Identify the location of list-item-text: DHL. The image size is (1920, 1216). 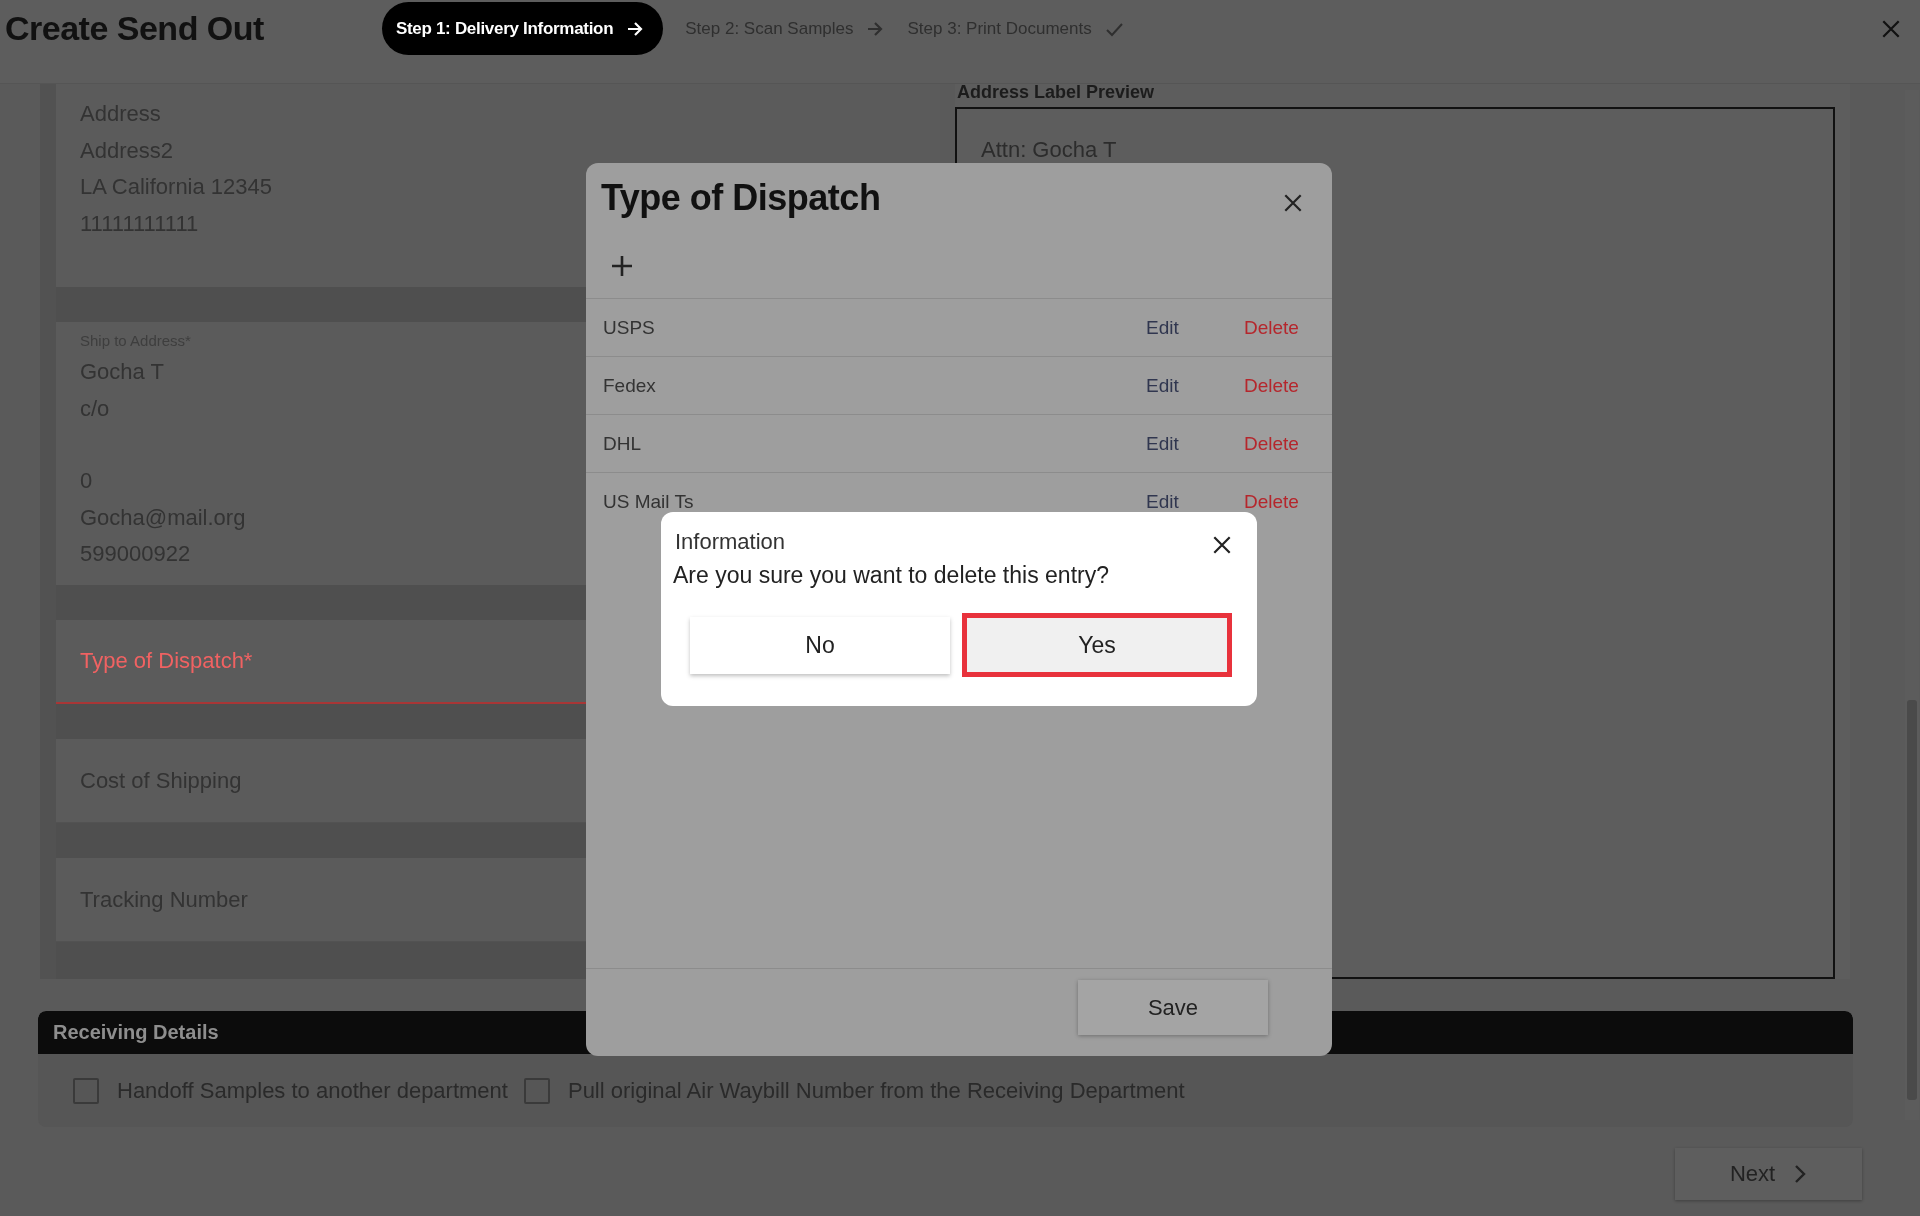
(622, 443).